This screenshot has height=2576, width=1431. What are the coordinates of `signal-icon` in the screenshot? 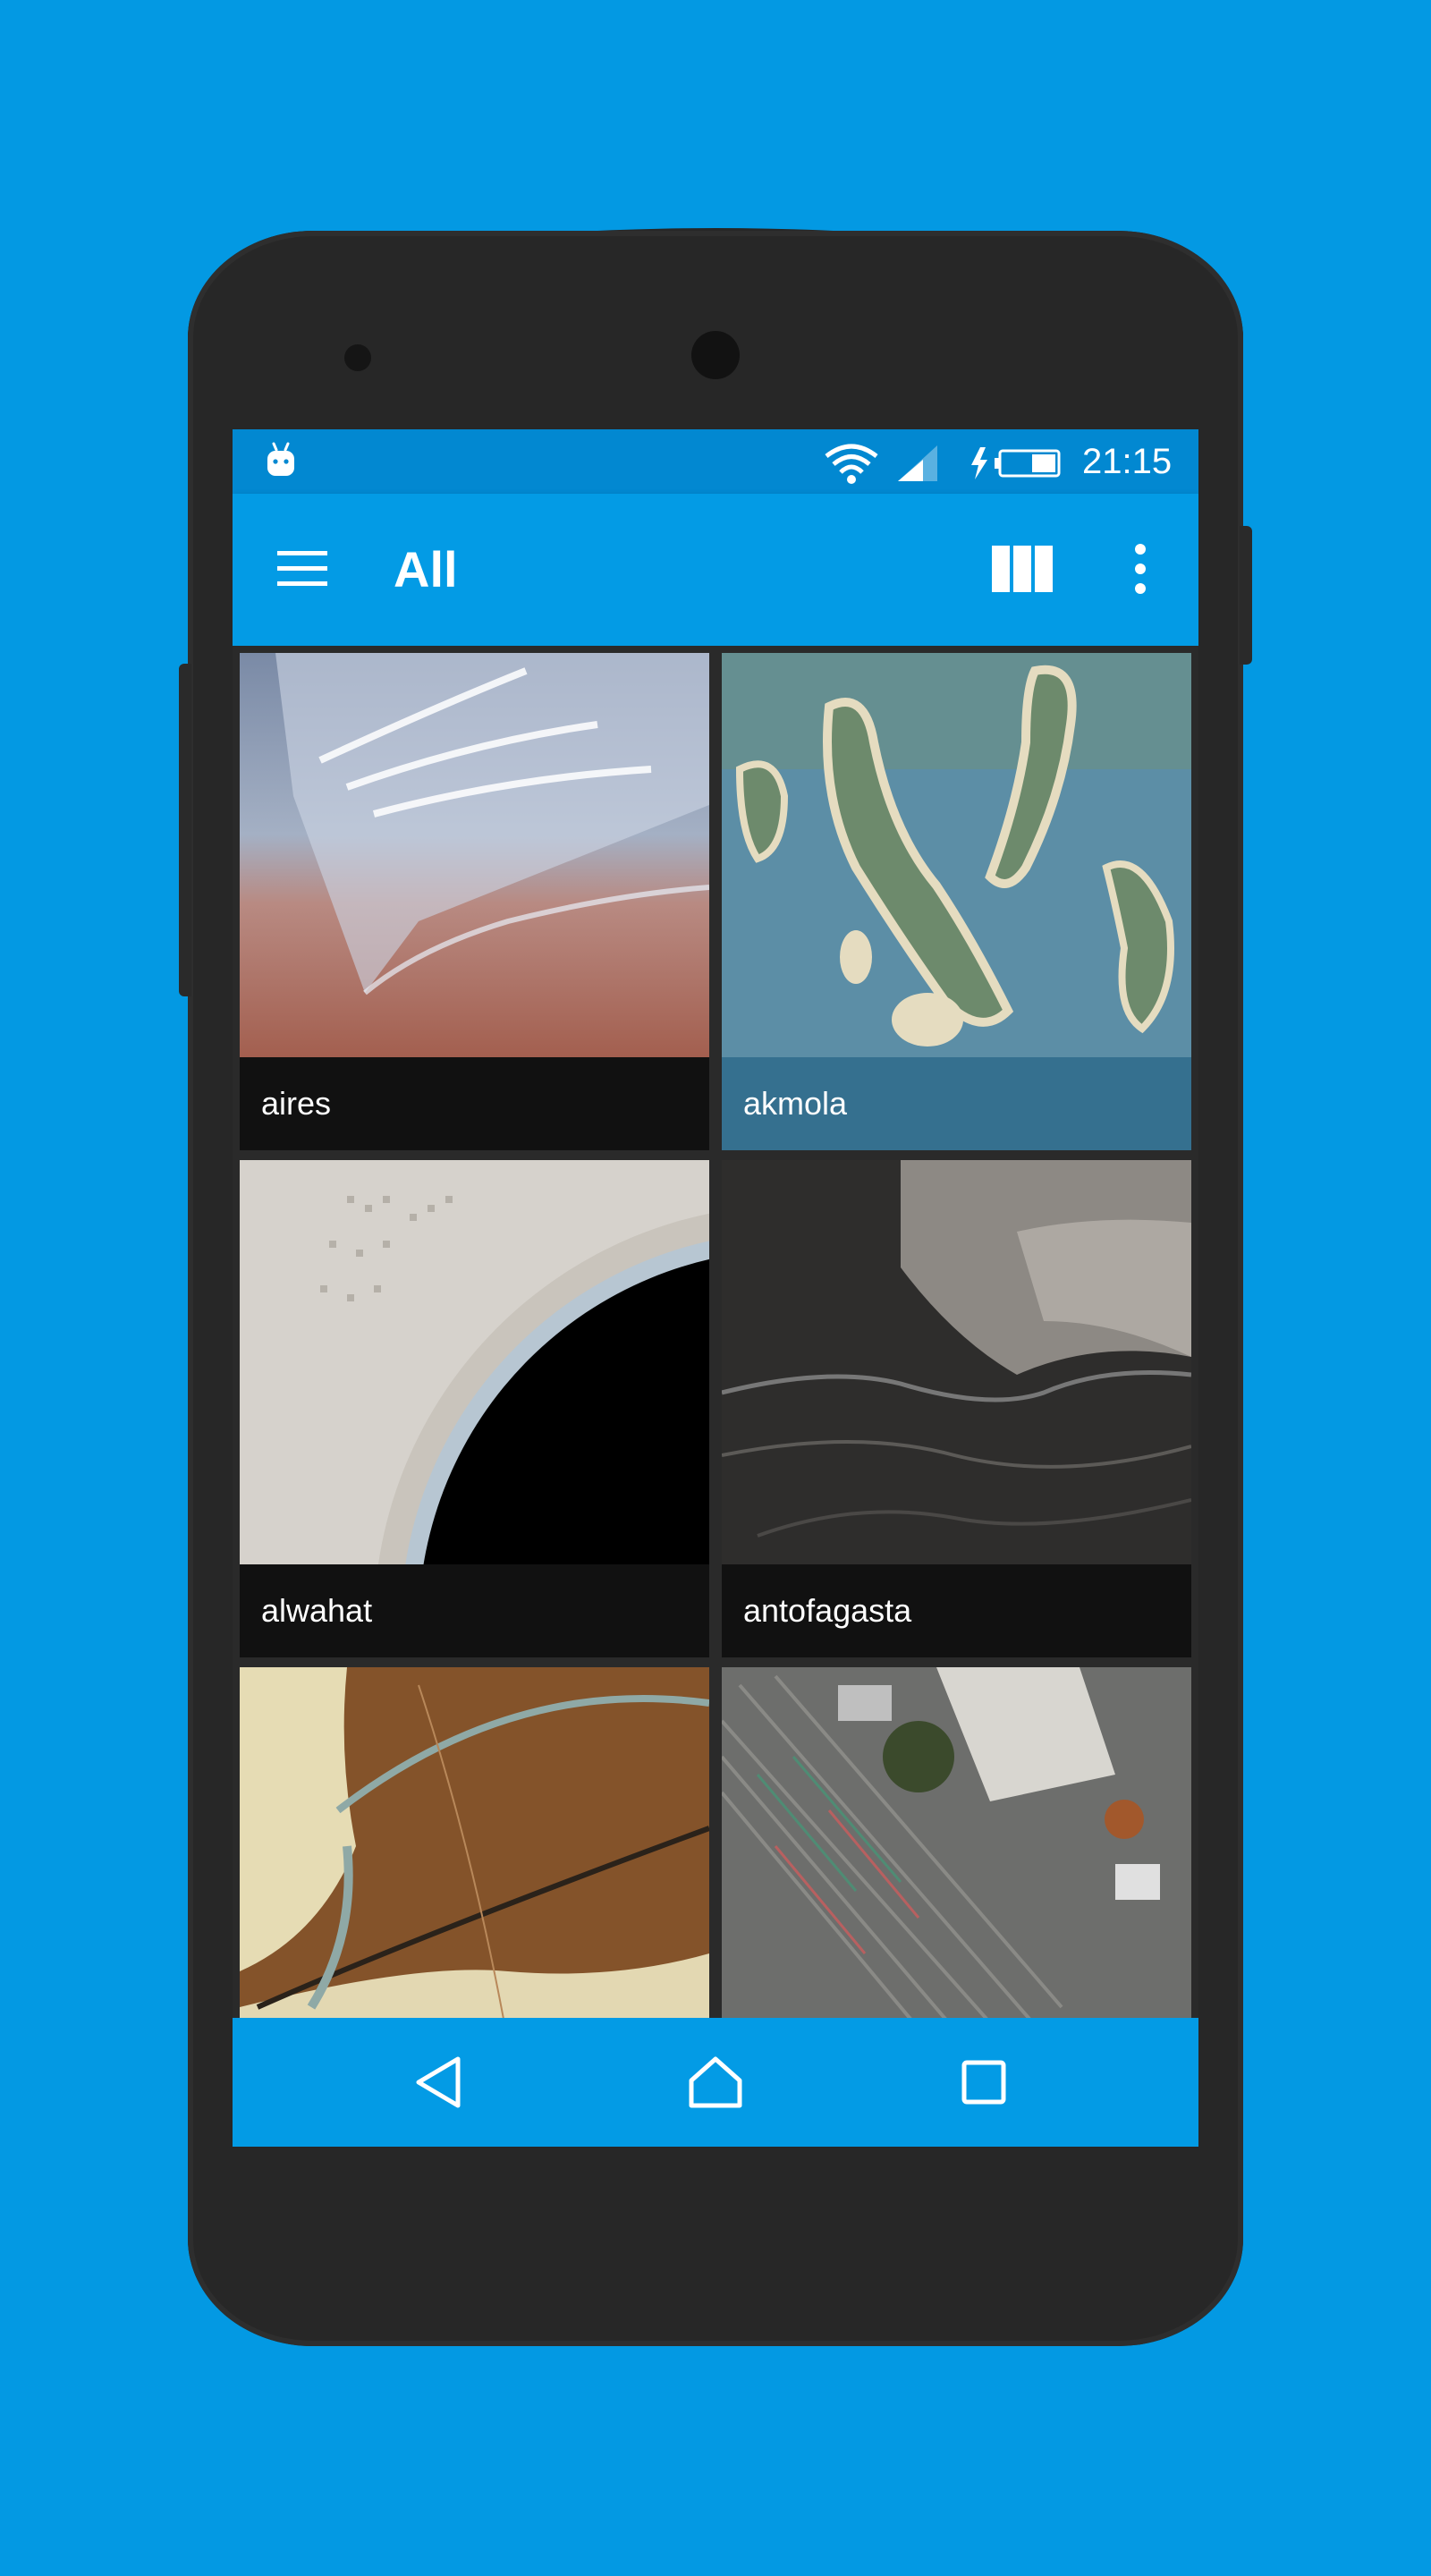 It's located at (917, 463).